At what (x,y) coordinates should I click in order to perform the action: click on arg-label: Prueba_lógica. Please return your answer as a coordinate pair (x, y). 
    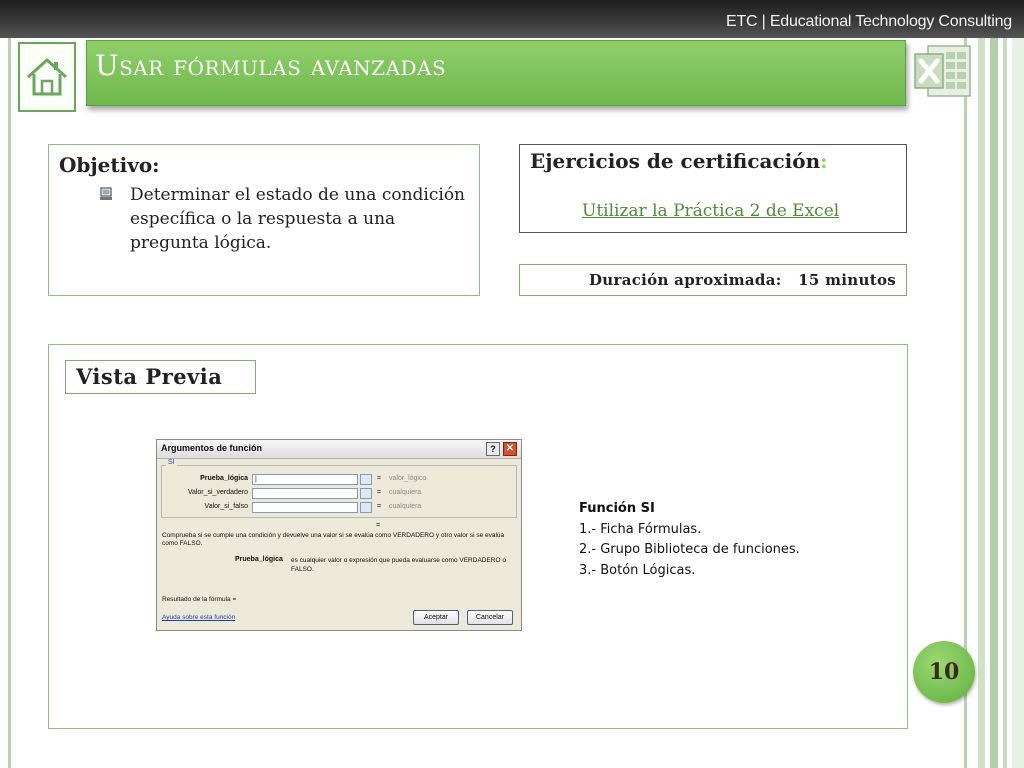
    Looking at the image, I should click on (224, 478).